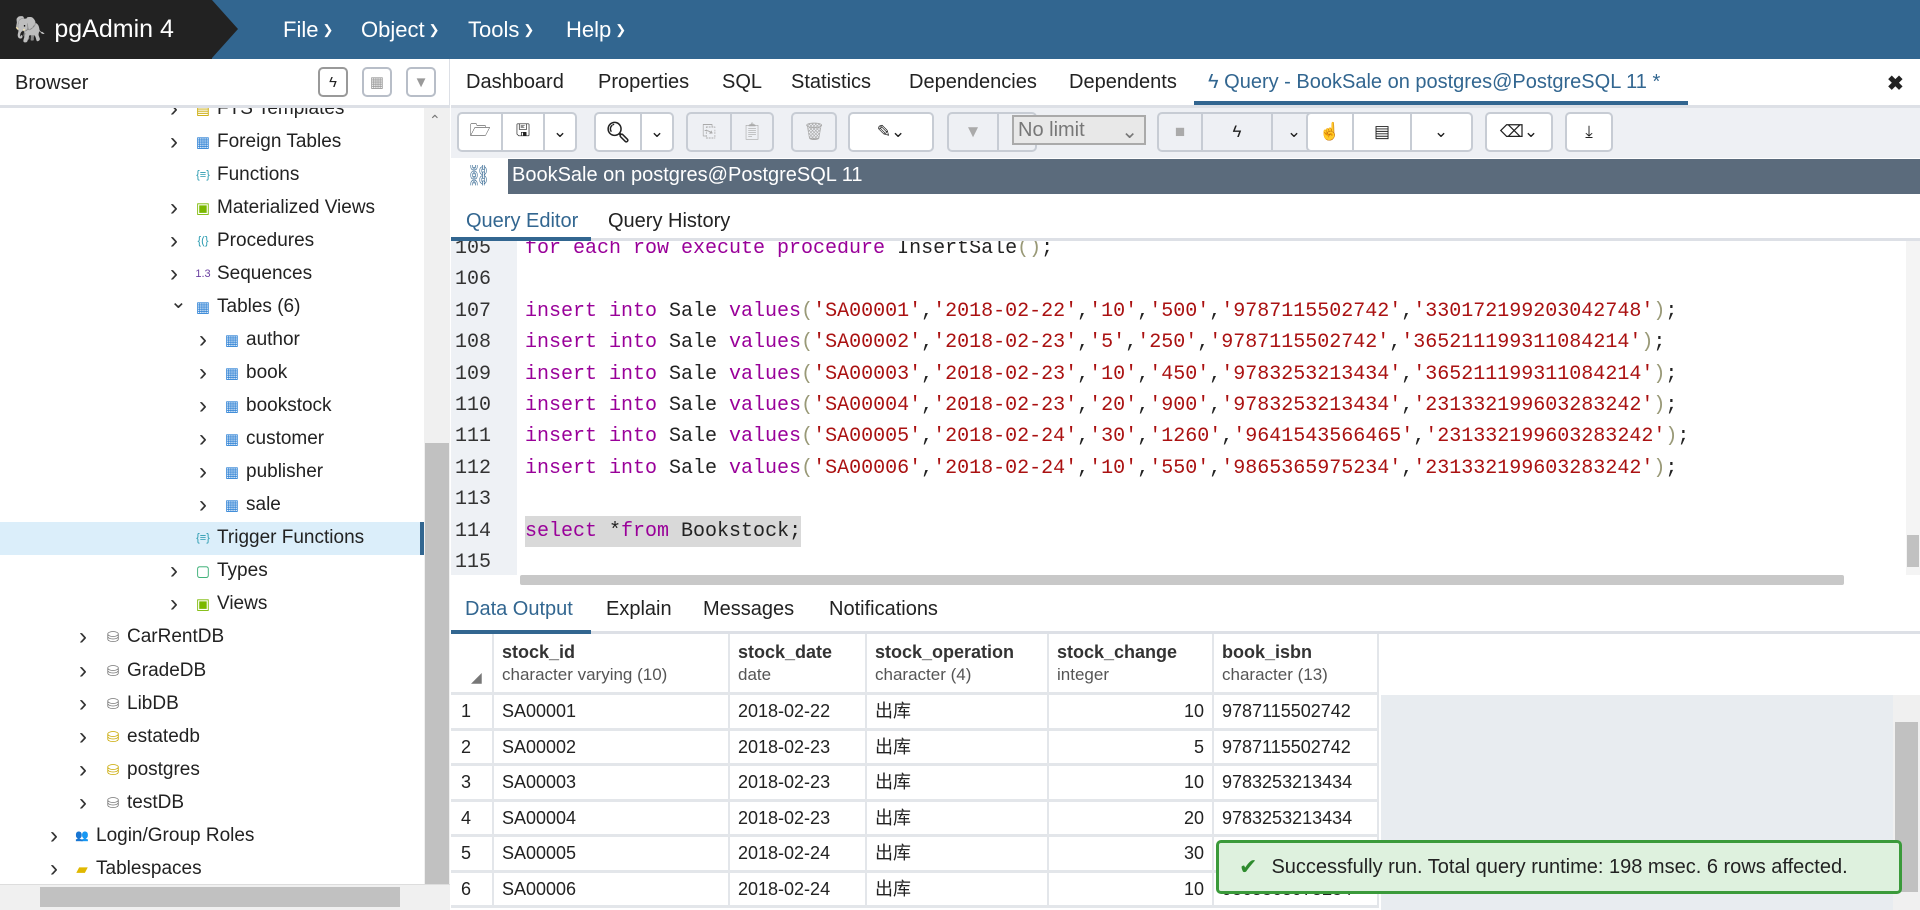 This screenshot has width=1920, height=910. I want to click on tree-item: › ▦ bookstock, so click(212, 406).